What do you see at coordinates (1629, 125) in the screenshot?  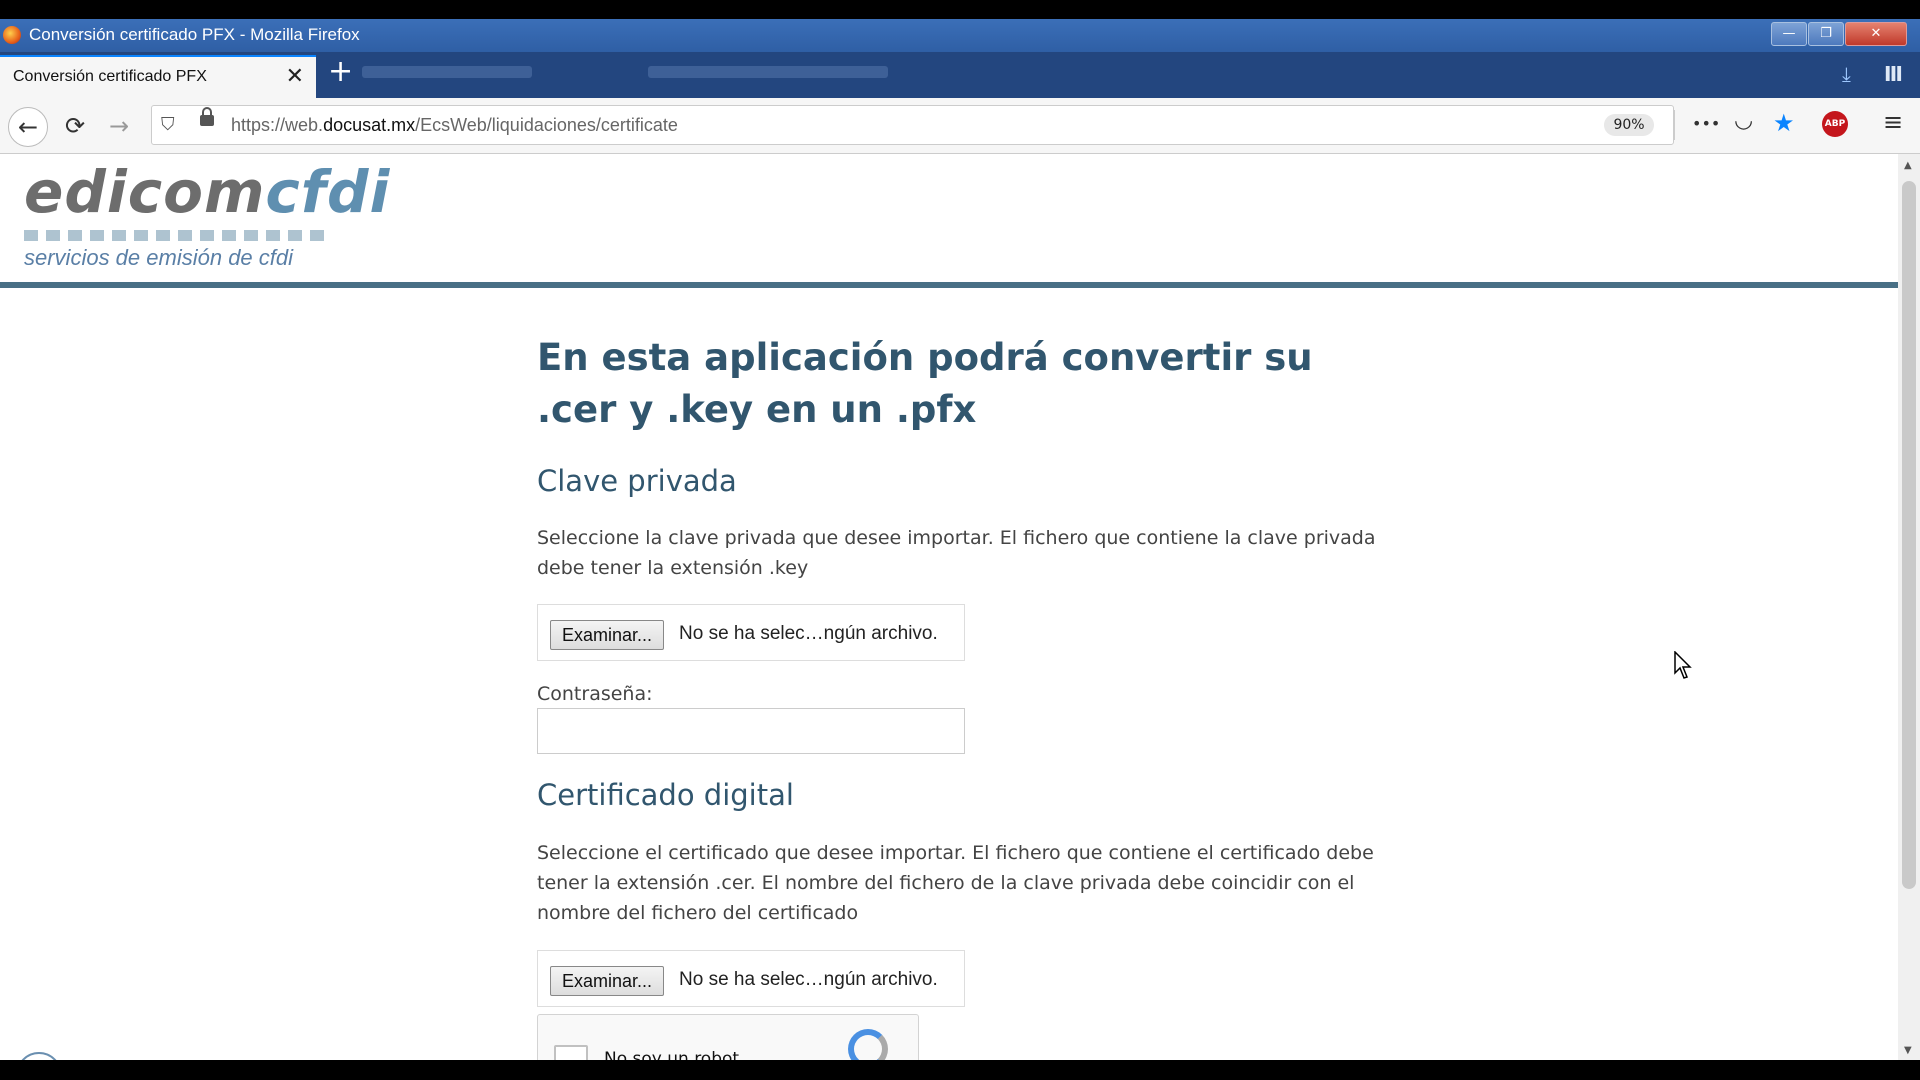 I see `zoom-indicator: 90%` at bounding box center [1629, 125].